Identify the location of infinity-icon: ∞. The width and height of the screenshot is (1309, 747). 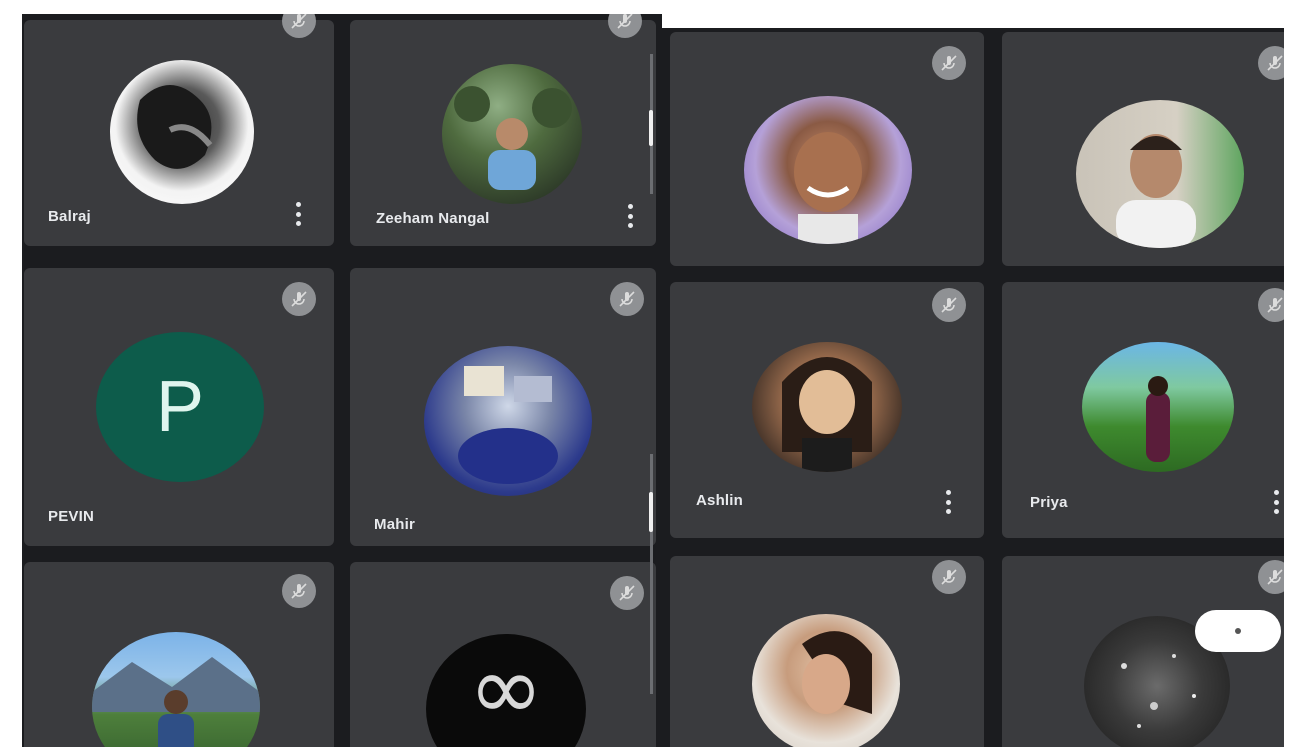
(506, 688).